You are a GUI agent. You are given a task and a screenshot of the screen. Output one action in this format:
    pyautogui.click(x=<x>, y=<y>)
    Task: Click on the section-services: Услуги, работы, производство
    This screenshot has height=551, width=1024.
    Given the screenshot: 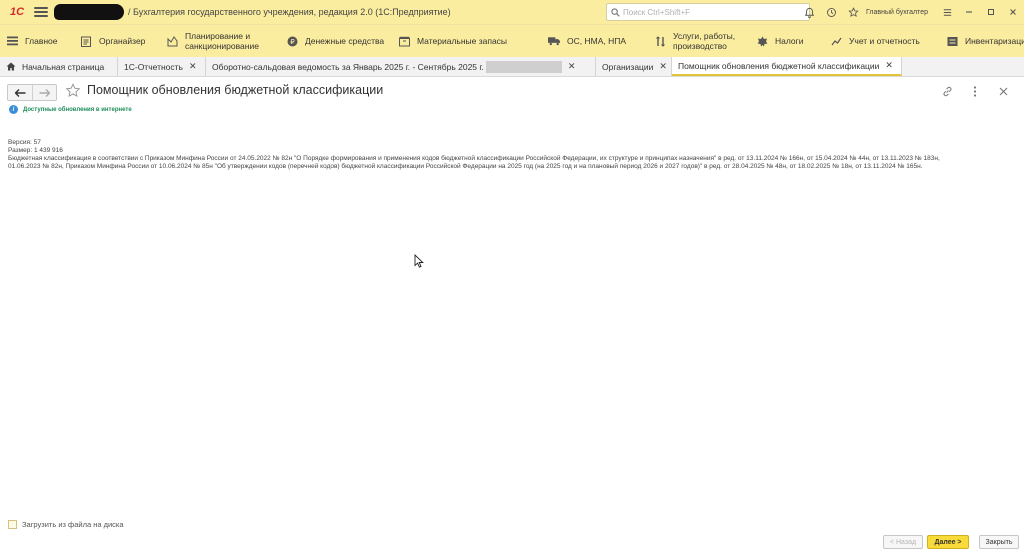 What is the action you would take?
    pyautogui.click(x=699, y=41)
    